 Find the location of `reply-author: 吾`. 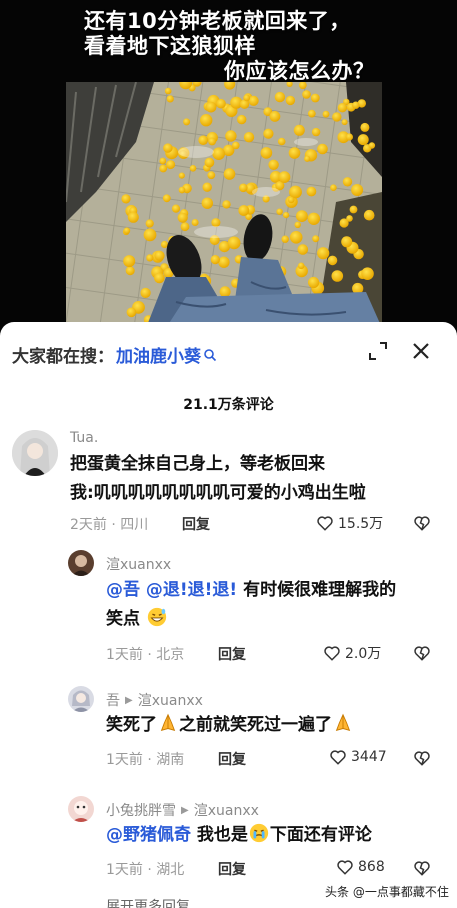

reply-author: 吾 is located at coordinates (113, 700).